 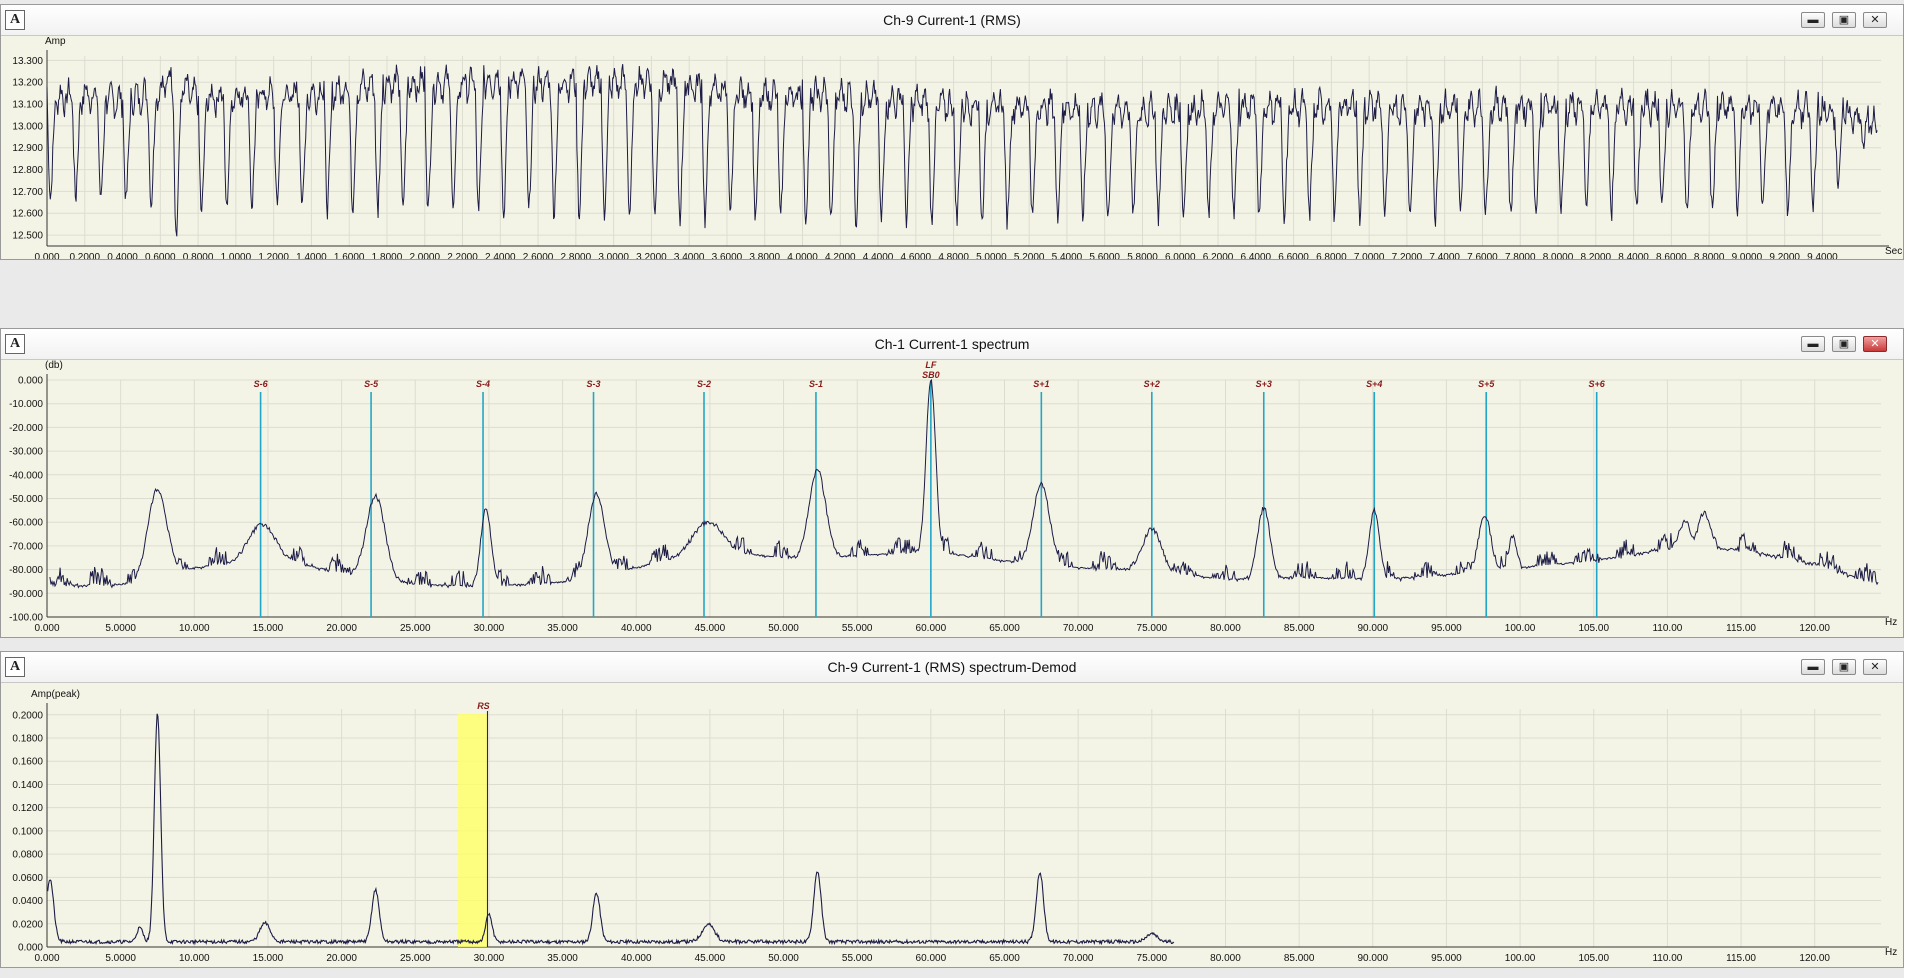 What do you see at coordinates (483, 384) in the screenshot?
I see `sideband-marker-label: S-4` at bounding box center [483, 384].